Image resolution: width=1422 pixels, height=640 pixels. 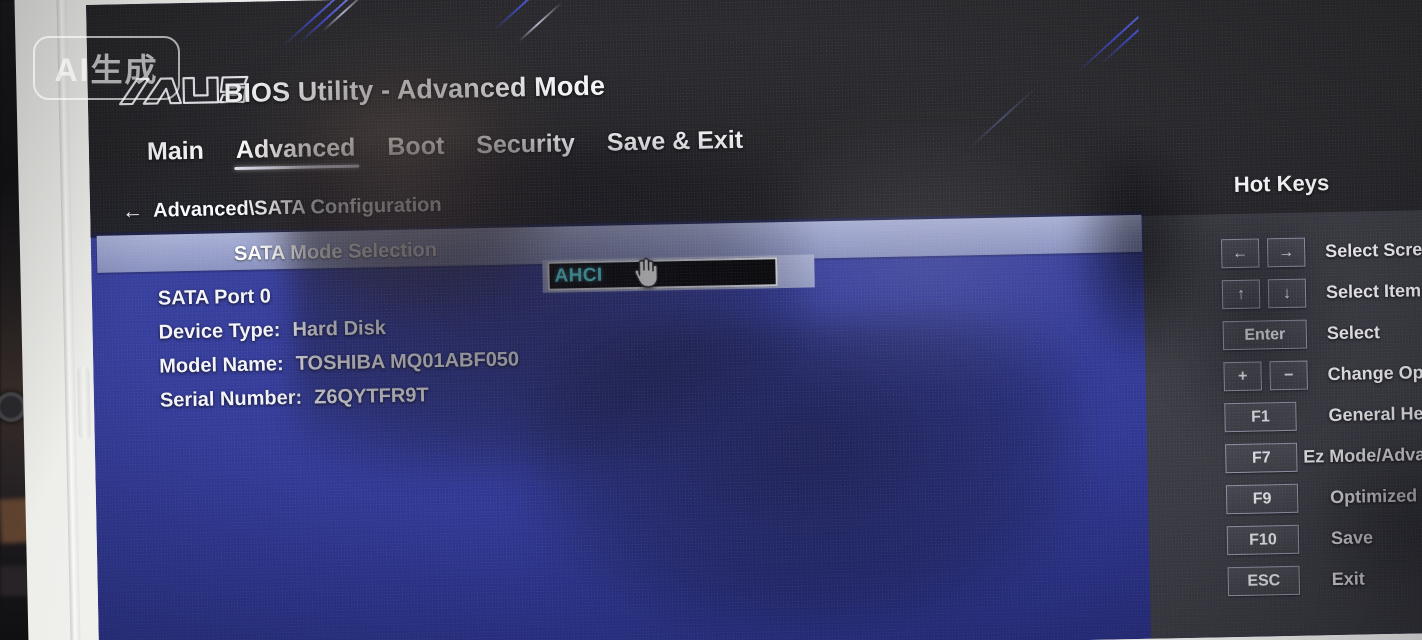 I want to click on hotkey-row-select-screen: ← → Select Screen, so click(x=1282, y=252).